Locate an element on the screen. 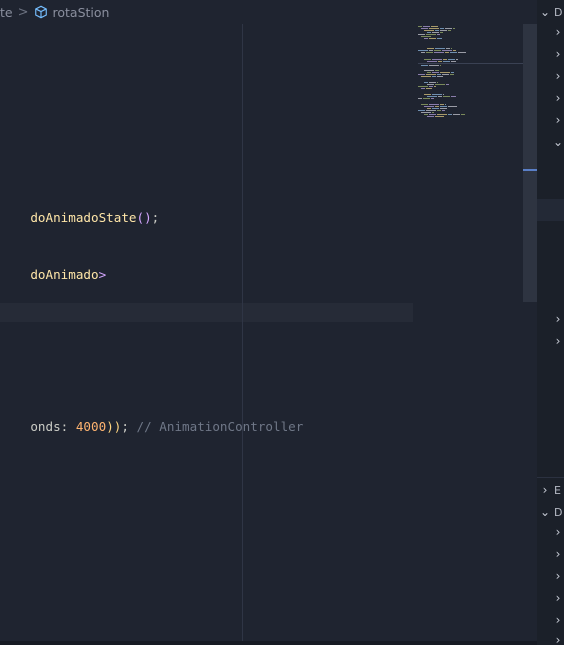 The height and width of the screenshot is (645, 564). breadcrumb-item-parent: te is located at coordinates (6, 12).